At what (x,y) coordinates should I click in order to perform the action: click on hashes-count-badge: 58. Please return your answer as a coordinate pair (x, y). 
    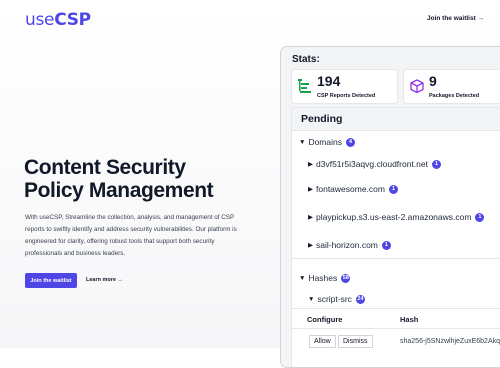
    Looking at the image, I should click on (346, 278).